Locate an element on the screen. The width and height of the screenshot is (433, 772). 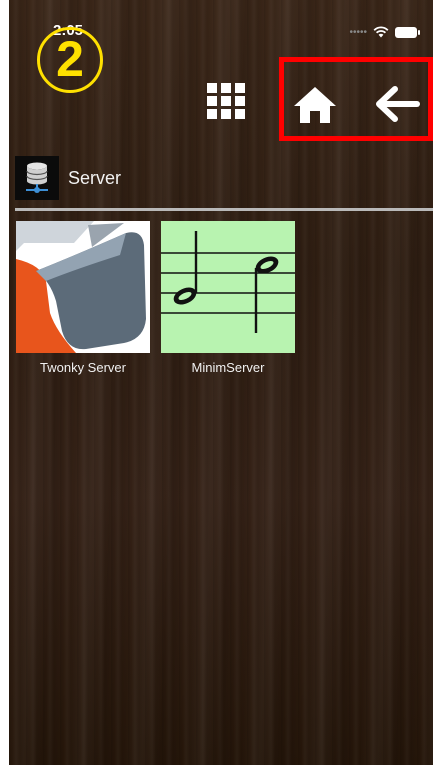
section-header: Server is located at coordinates (68, 178).